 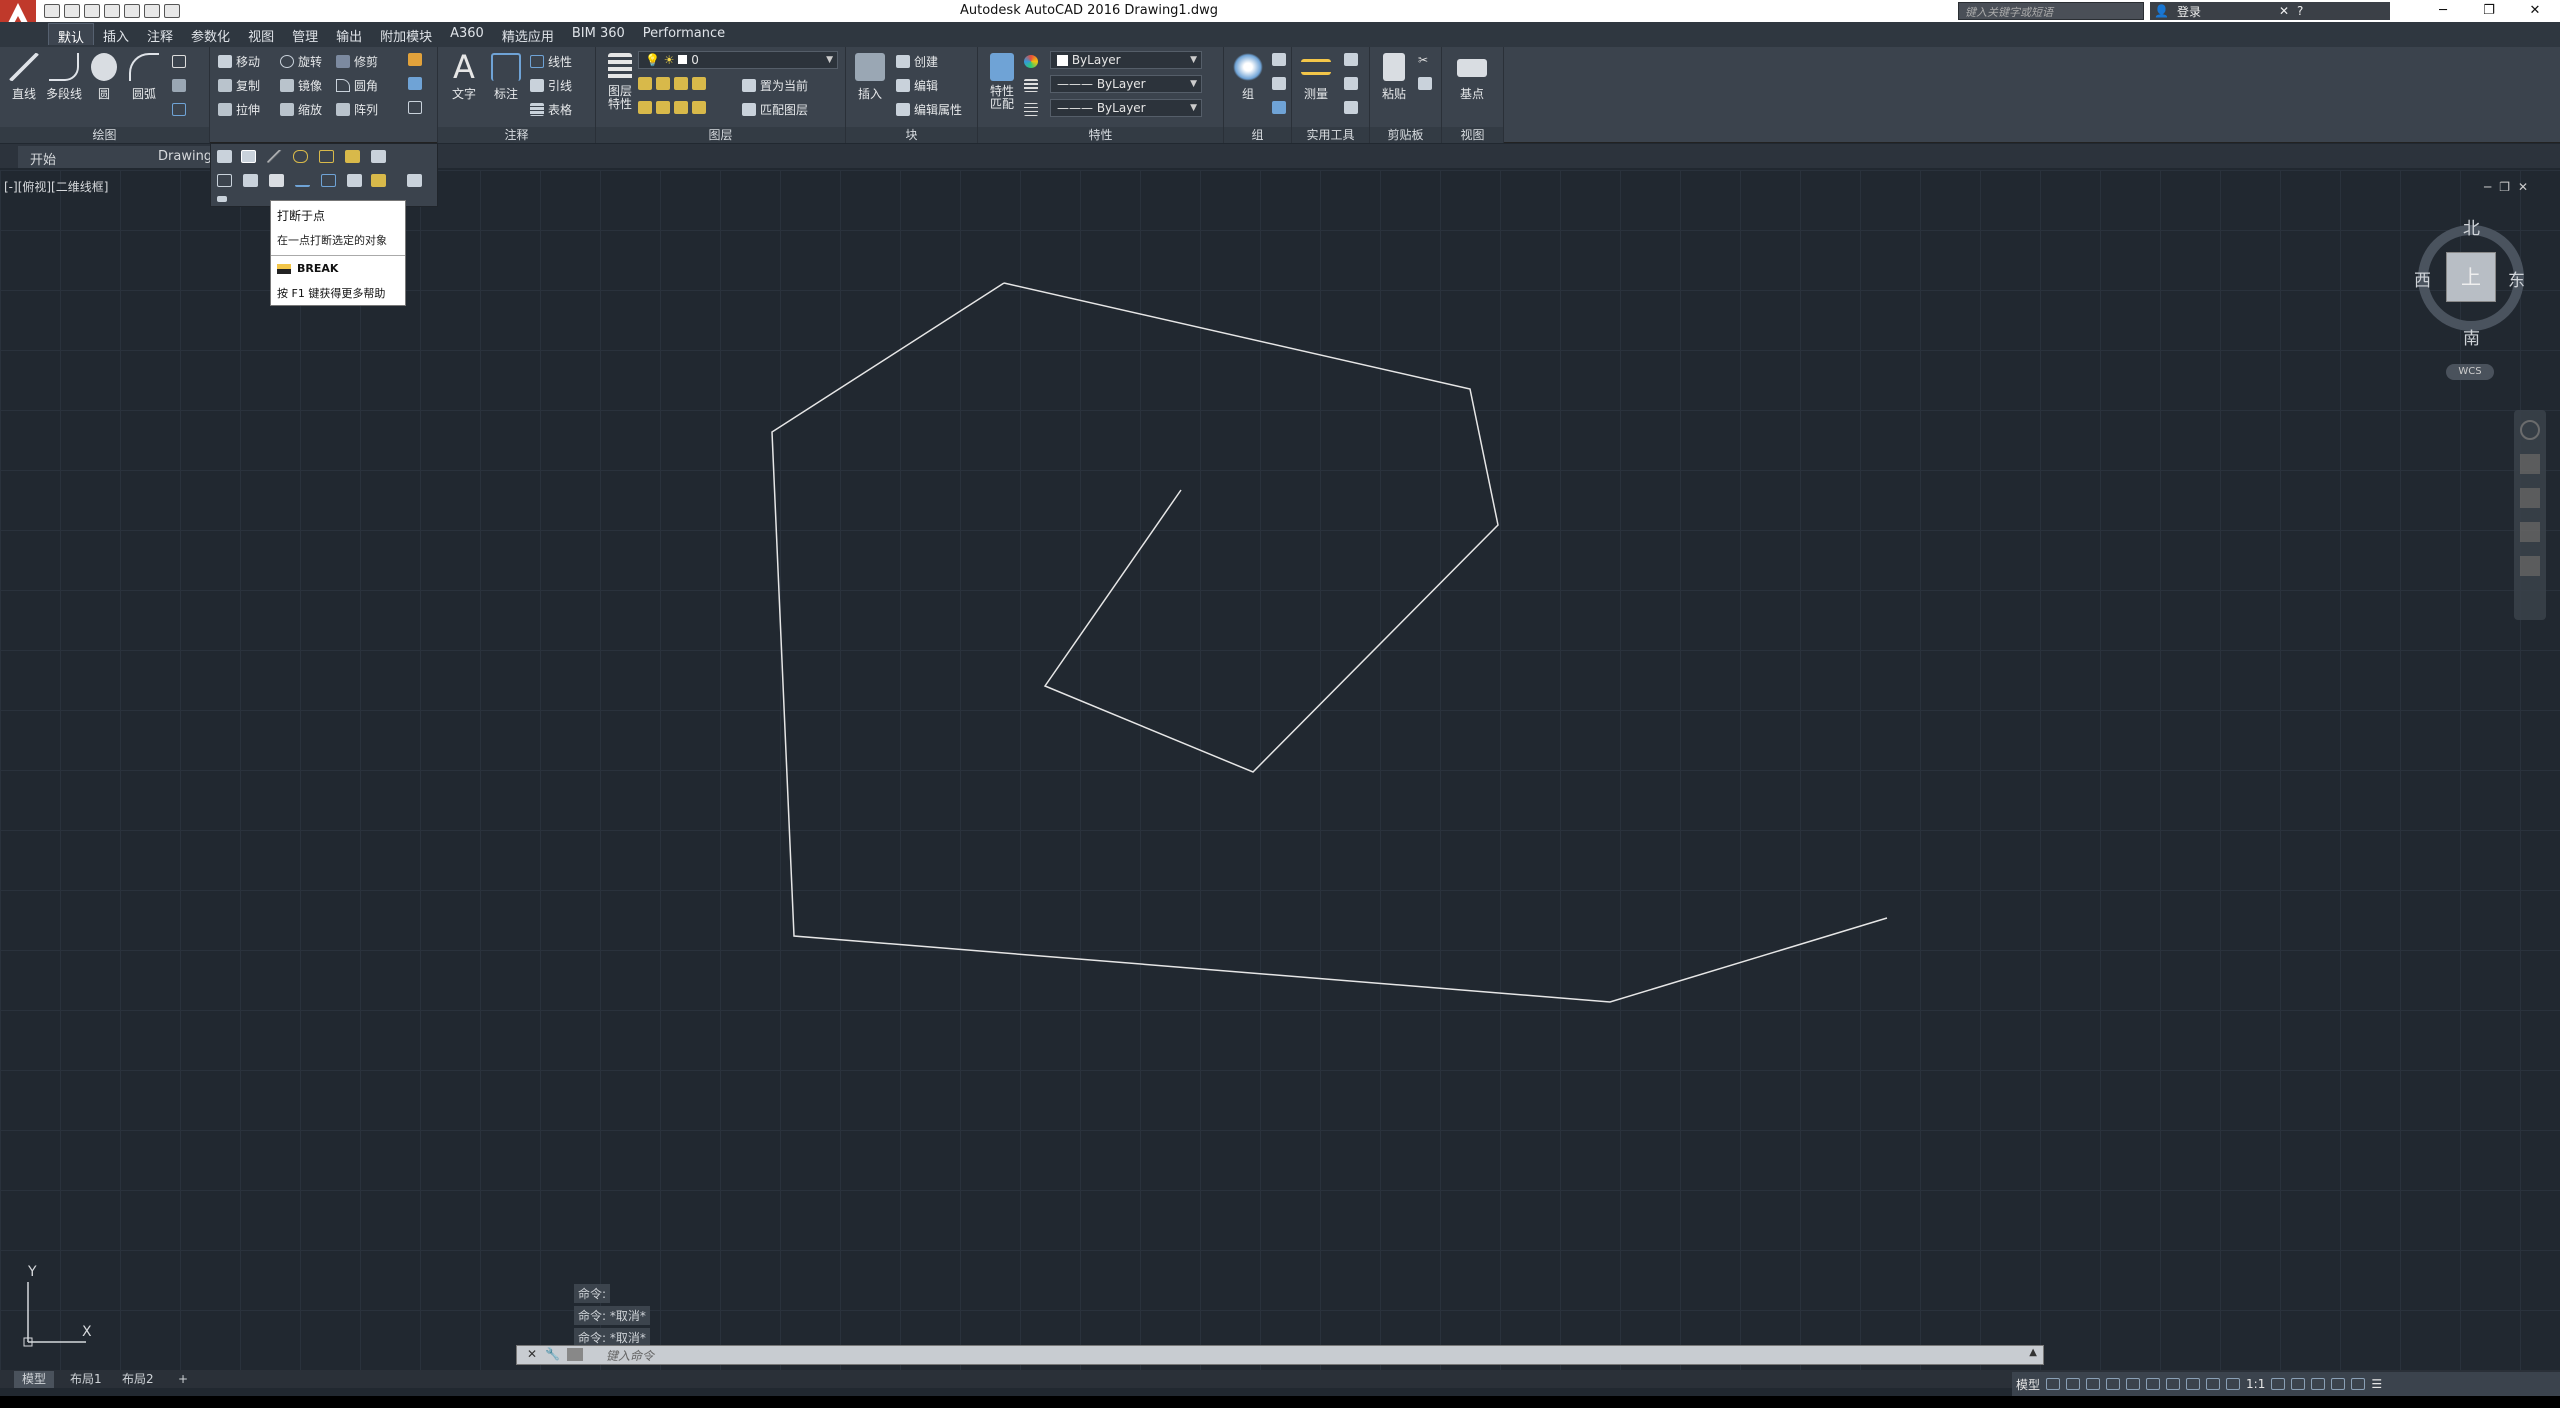 What do you see at coordinates (870, 77) in the screenshot?
I see `insert-block-tool: 插入` at bounding box center [870, 77].